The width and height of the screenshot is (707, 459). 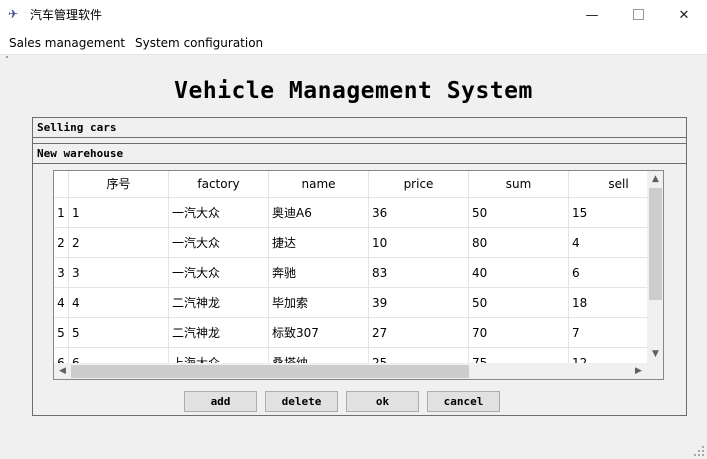 I want to click on title-bar: ✈ 汽车管理软件 — ✕, so click(x=353, y=15).